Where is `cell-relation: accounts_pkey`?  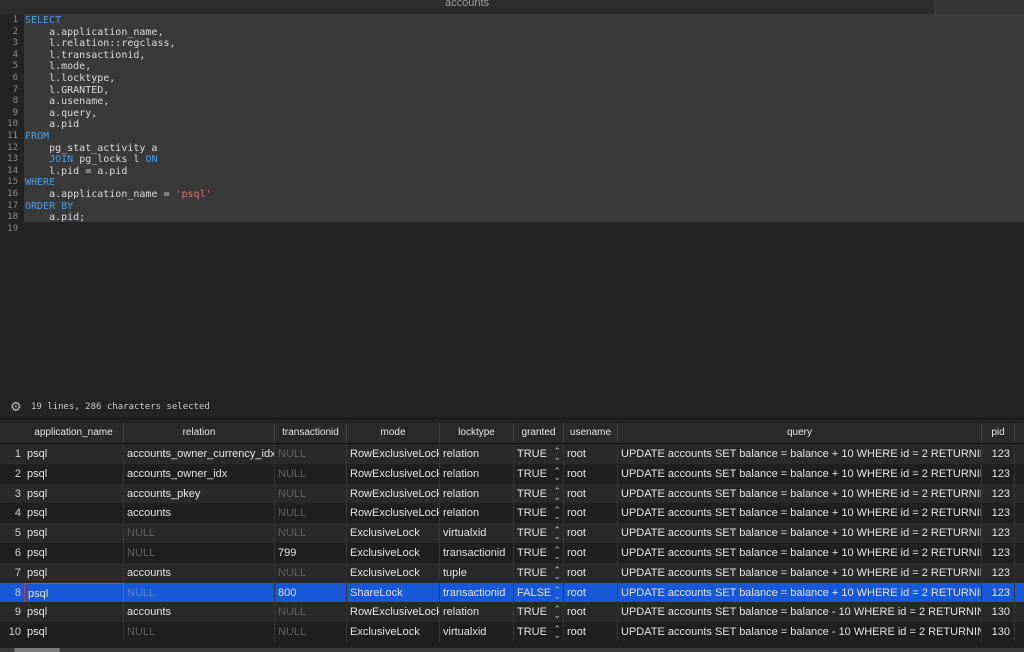 cell-relation: accounts_pkey is located at coordinates (199, 493).